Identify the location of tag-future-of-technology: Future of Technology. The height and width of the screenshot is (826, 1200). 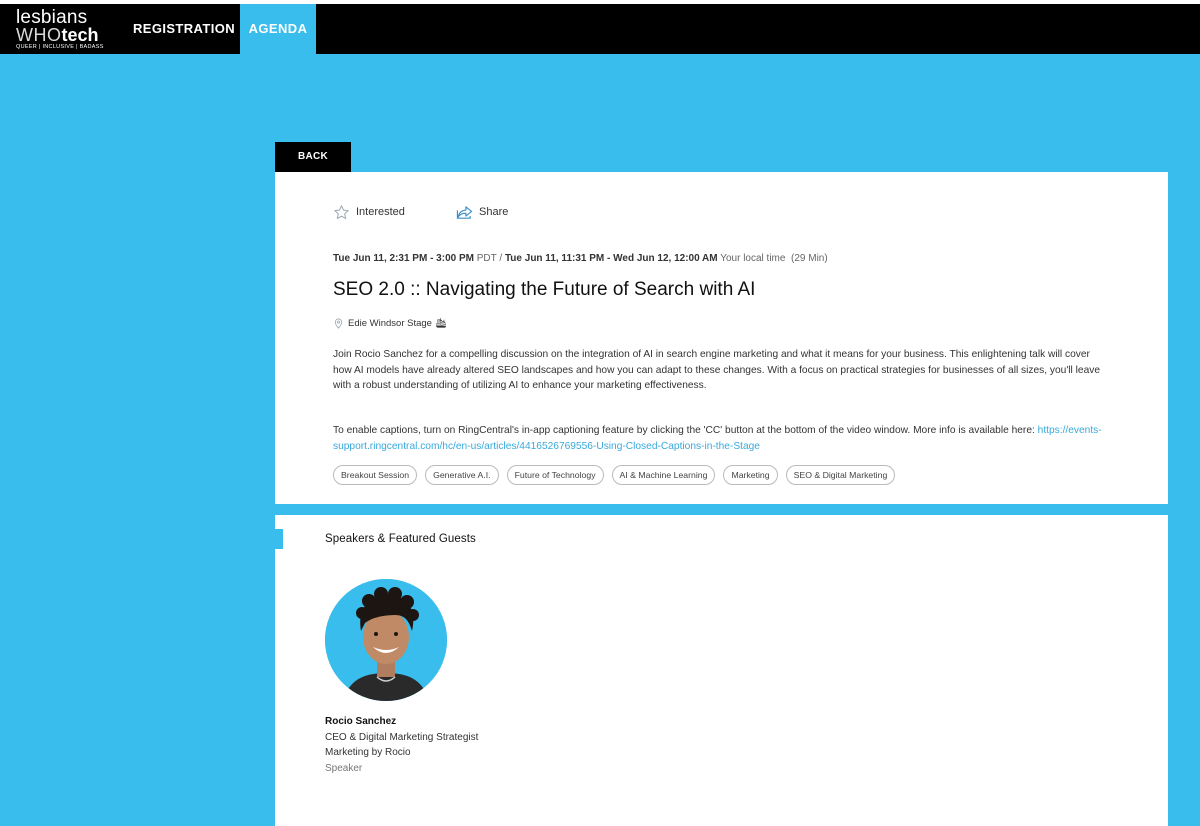
(555, 475).